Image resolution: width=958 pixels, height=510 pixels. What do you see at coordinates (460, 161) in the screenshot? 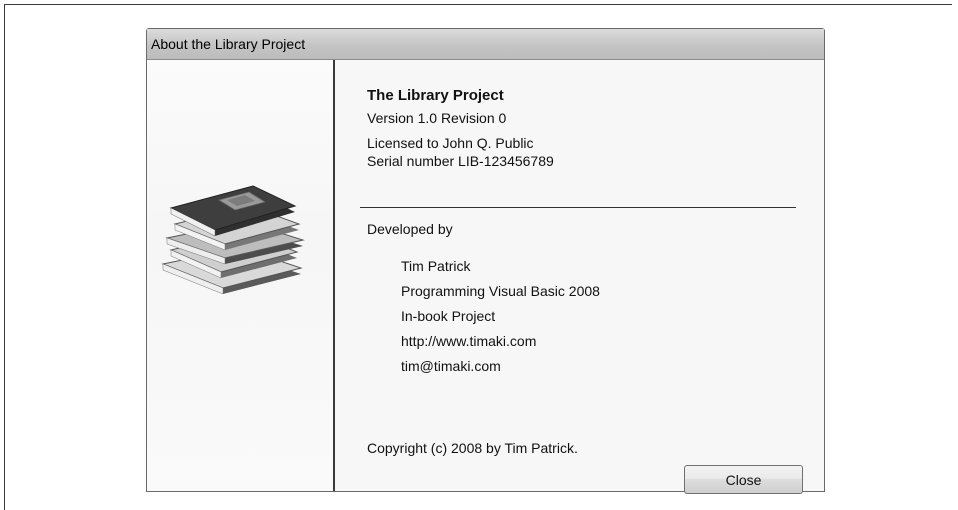
I see `serial-number-text: Serial number LIB-123456789` at bounding box center [460, 161].